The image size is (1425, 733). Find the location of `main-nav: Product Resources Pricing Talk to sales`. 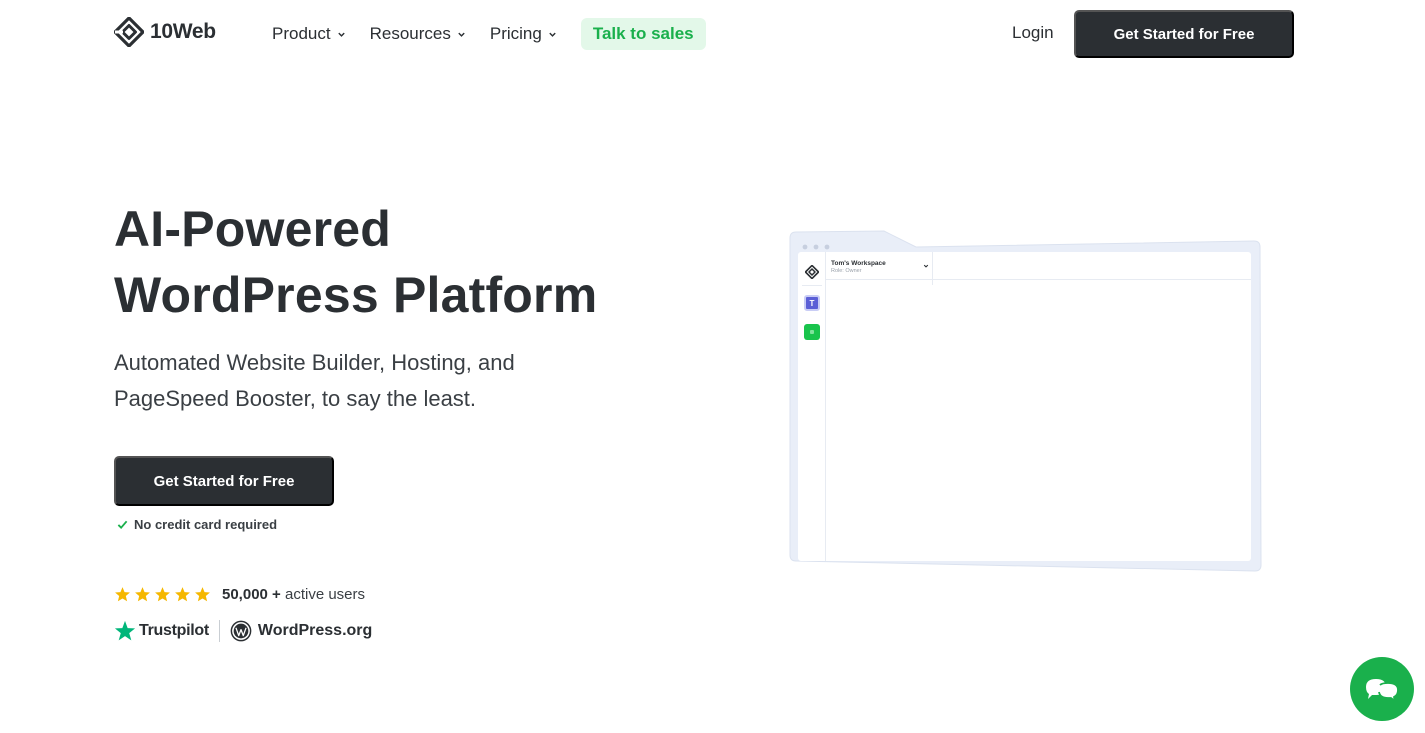

main-nav: Product Resources Pricing Talk to sales is located at coordinates (489, 34).